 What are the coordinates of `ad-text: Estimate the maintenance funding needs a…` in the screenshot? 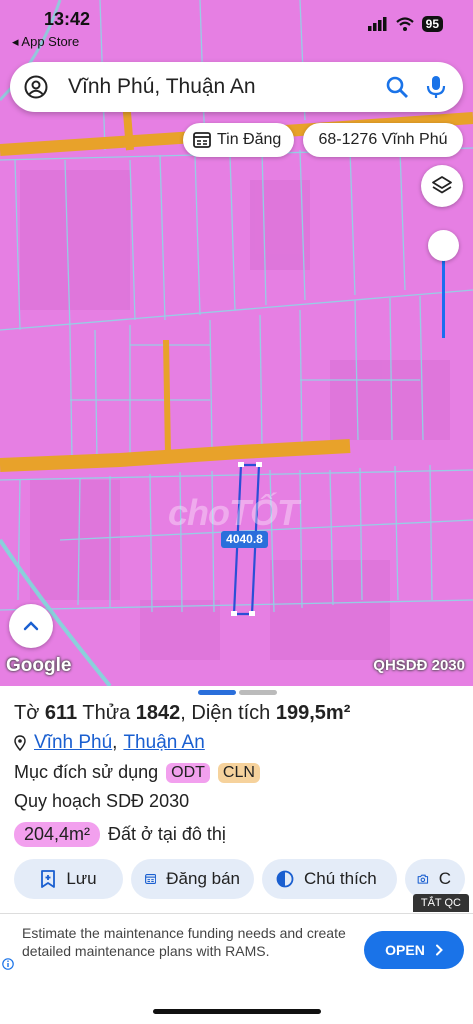 It's located at (187, 942).